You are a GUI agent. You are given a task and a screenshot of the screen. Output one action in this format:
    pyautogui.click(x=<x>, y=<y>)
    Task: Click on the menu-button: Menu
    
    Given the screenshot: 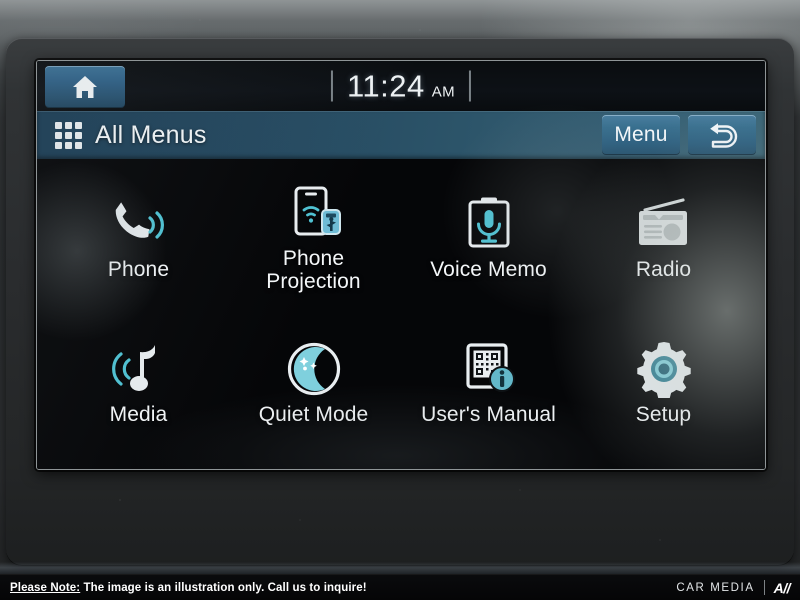 What is the action you would take?
    pyautogui.click(x=641, y=135)
    